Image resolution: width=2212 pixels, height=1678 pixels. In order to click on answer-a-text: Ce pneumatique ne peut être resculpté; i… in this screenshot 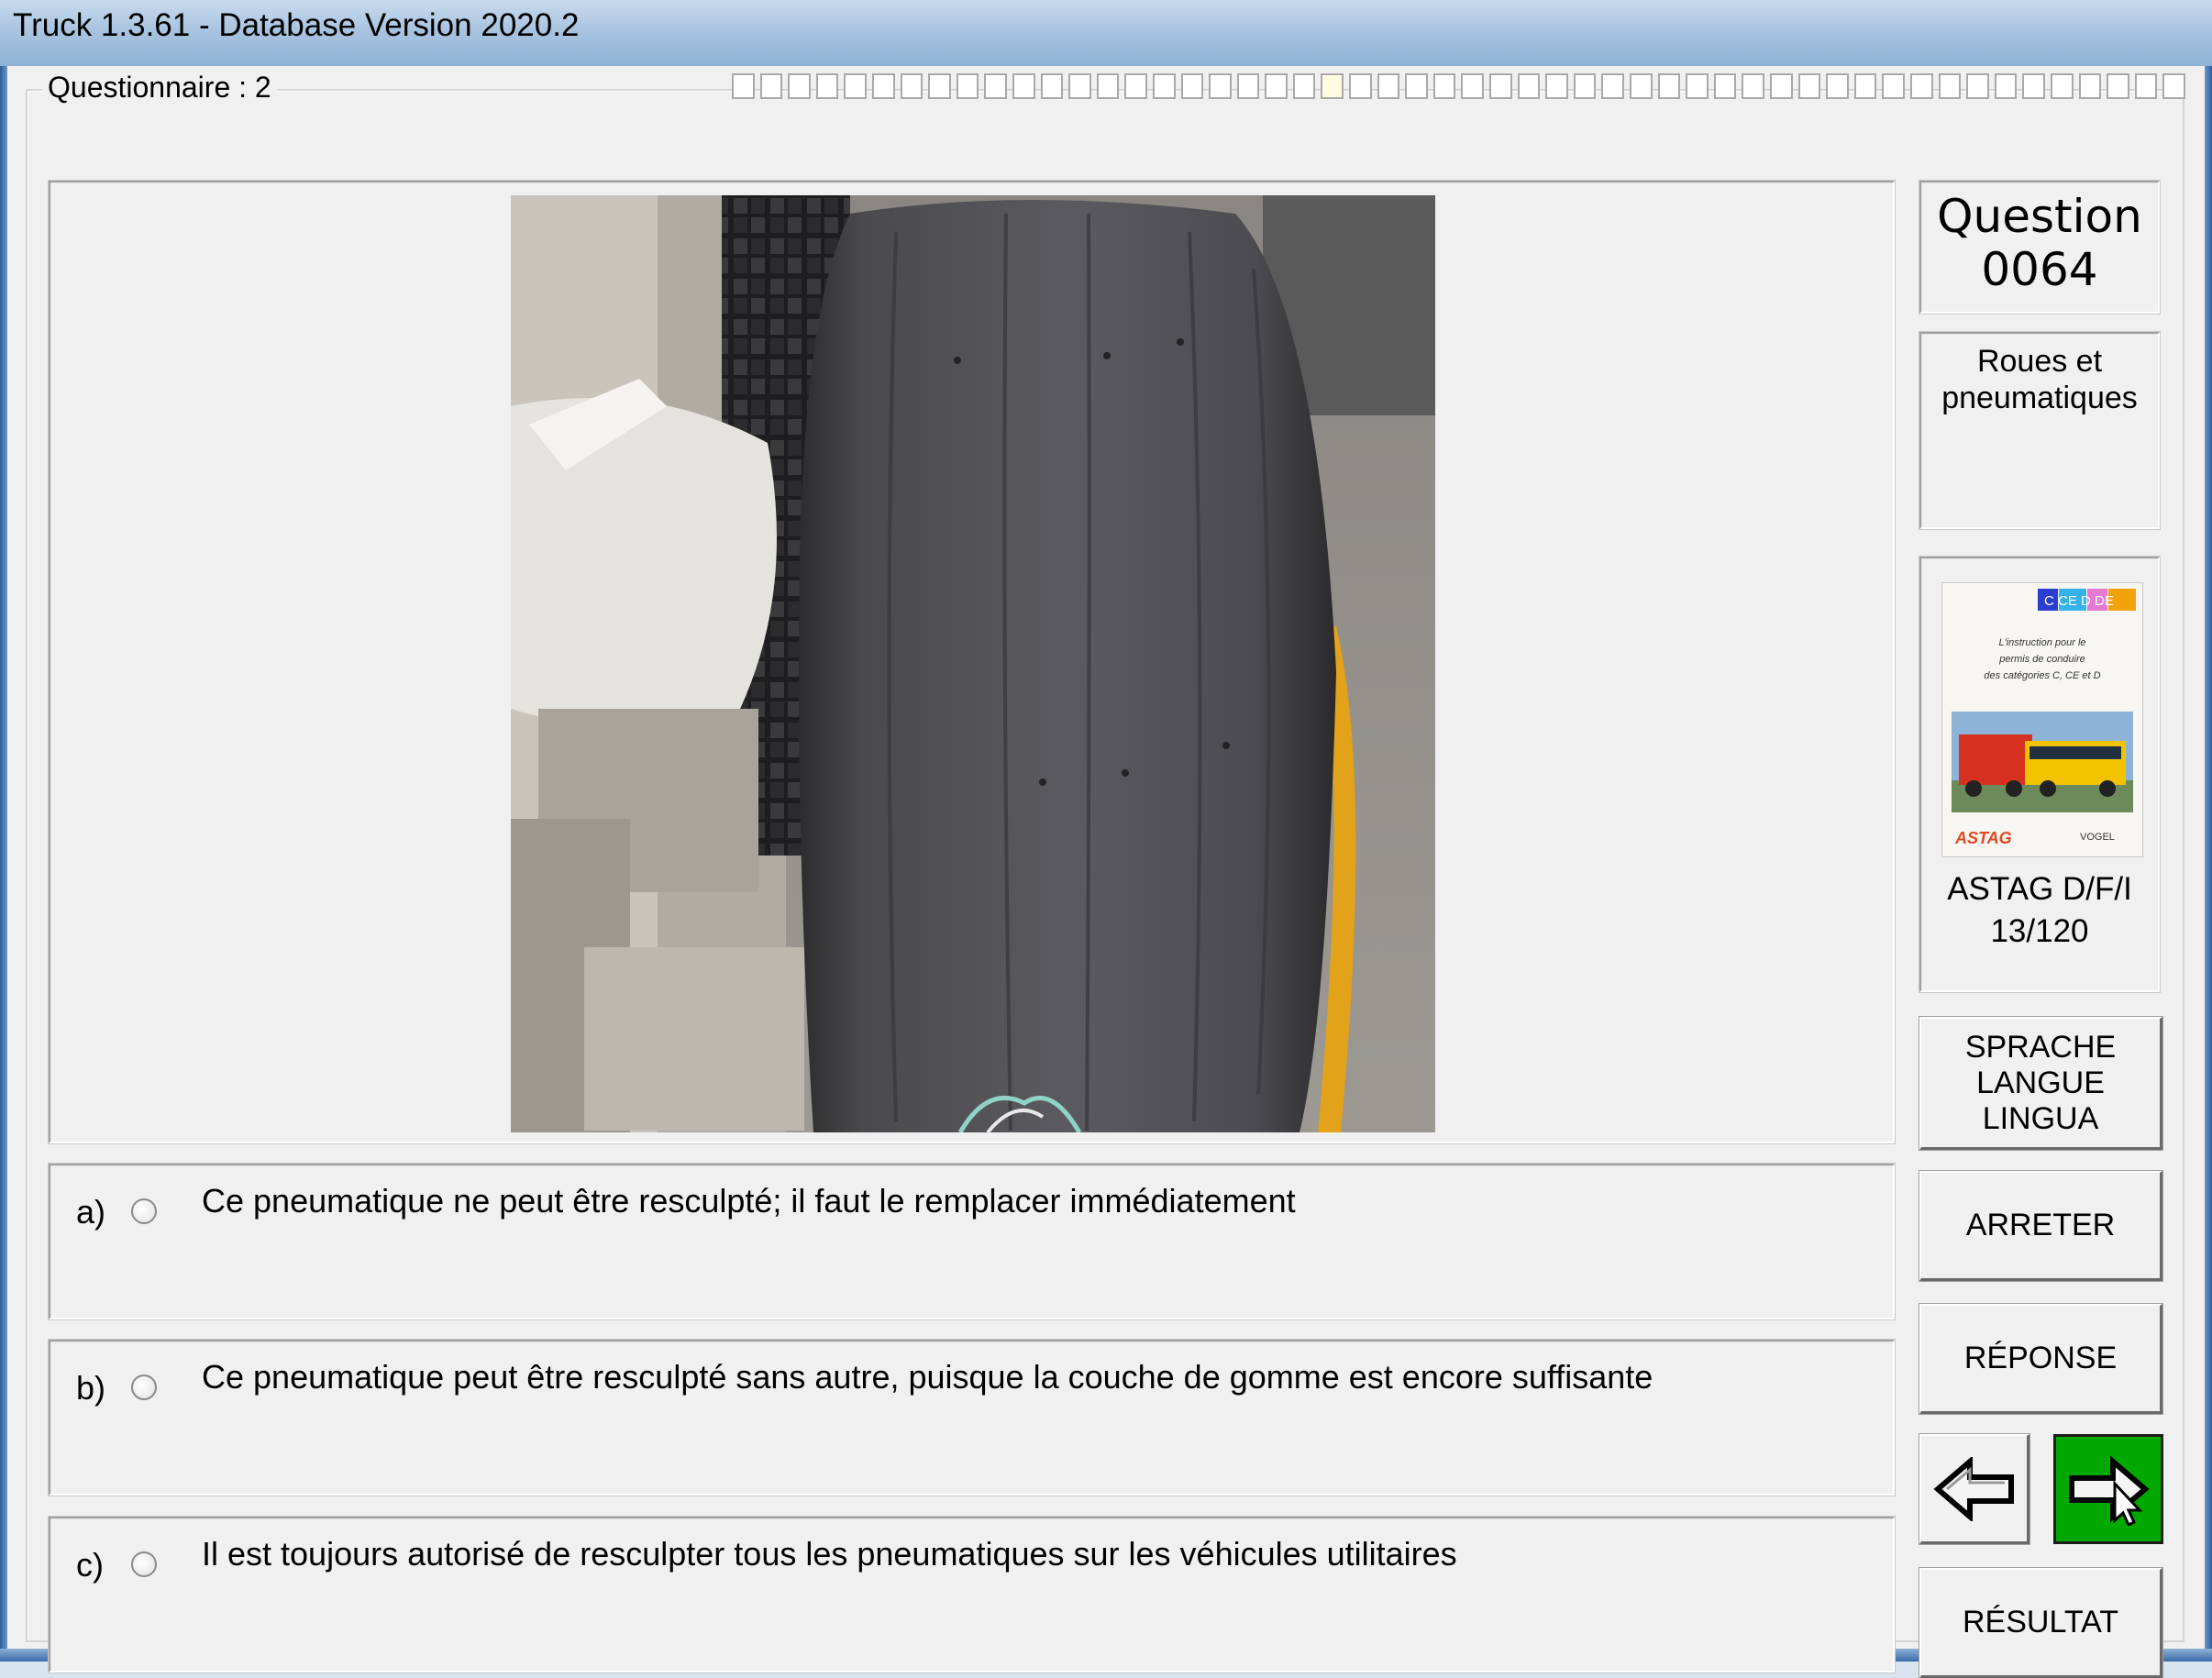, I will do `click(749, 1201)`.